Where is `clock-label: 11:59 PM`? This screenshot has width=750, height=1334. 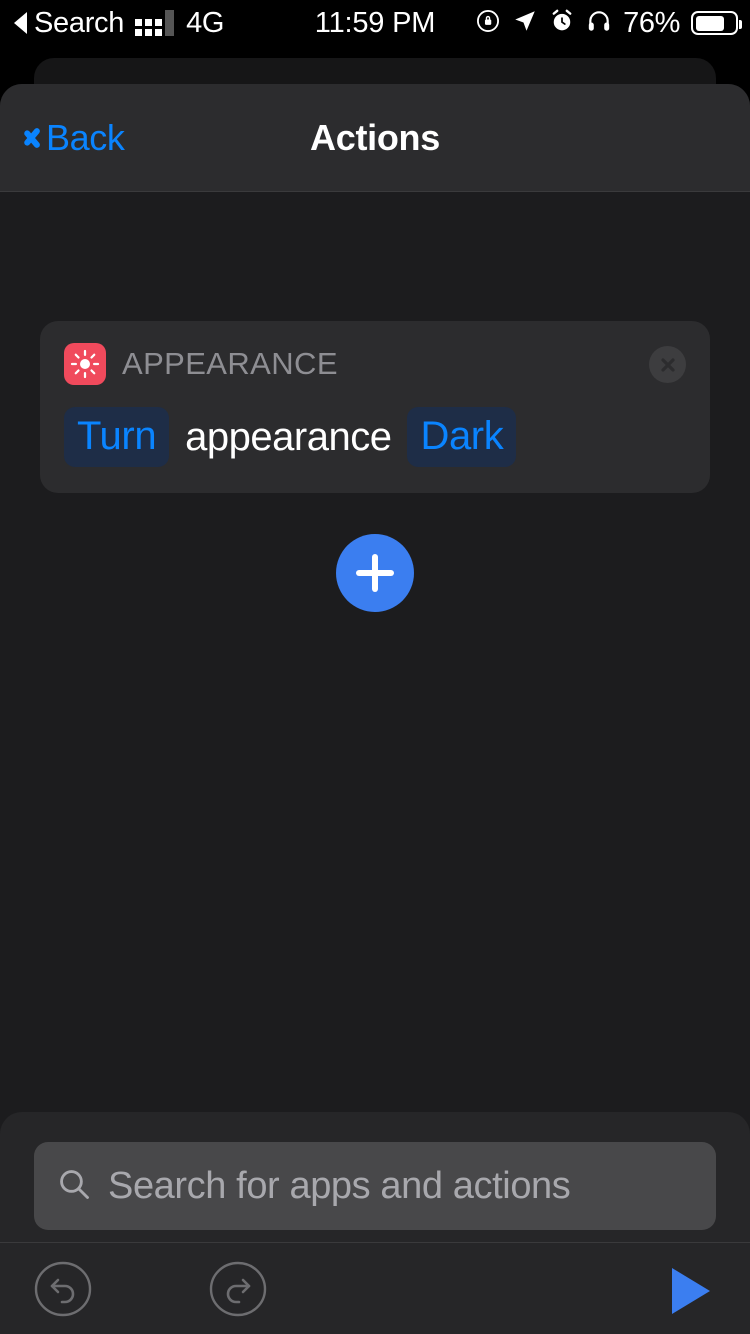
clock-label: 11:59 PM is located at coordinates (375, 22).